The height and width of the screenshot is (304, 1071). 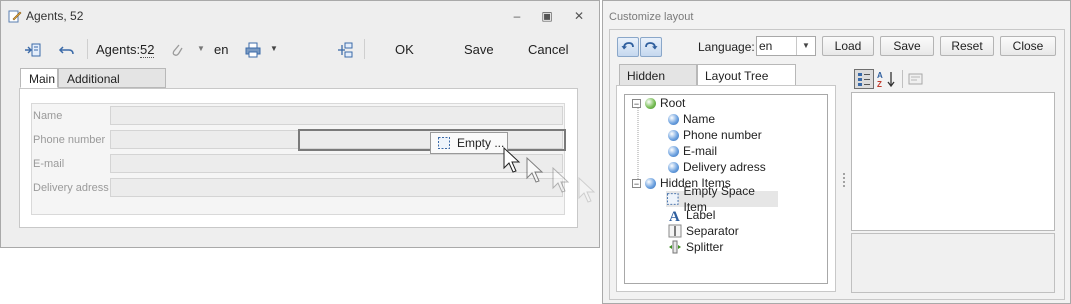 What do you see at coordinates (766, 46) in the screenshot?
I see `language-value: en` at bounding box center [766, 46].